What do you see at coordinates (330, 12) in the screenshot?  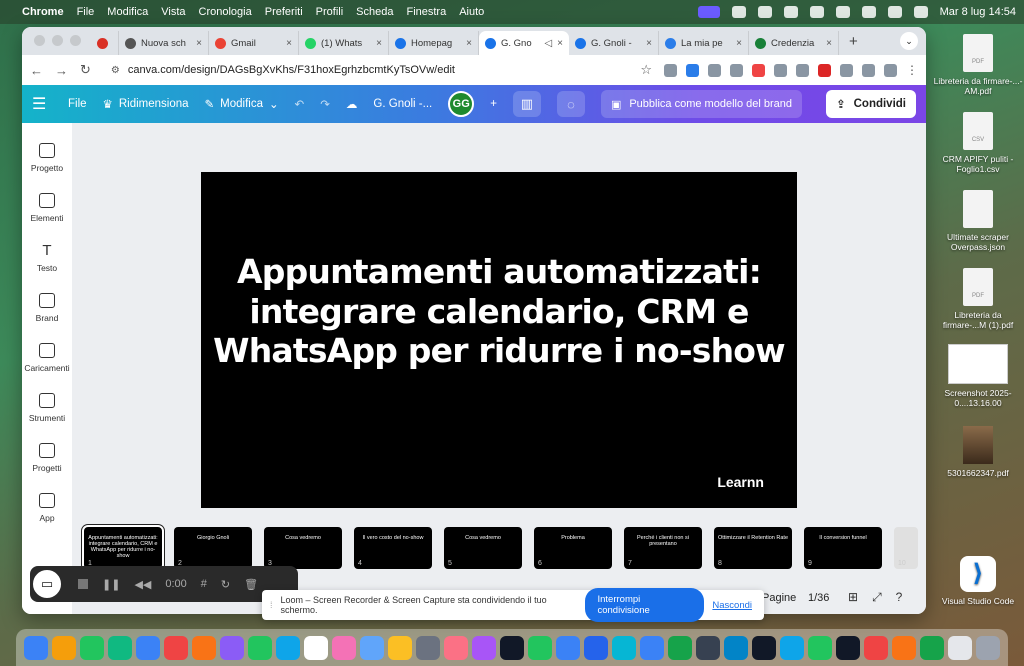 I see `menu-profili: Profili` at bounding box center [330, 12].